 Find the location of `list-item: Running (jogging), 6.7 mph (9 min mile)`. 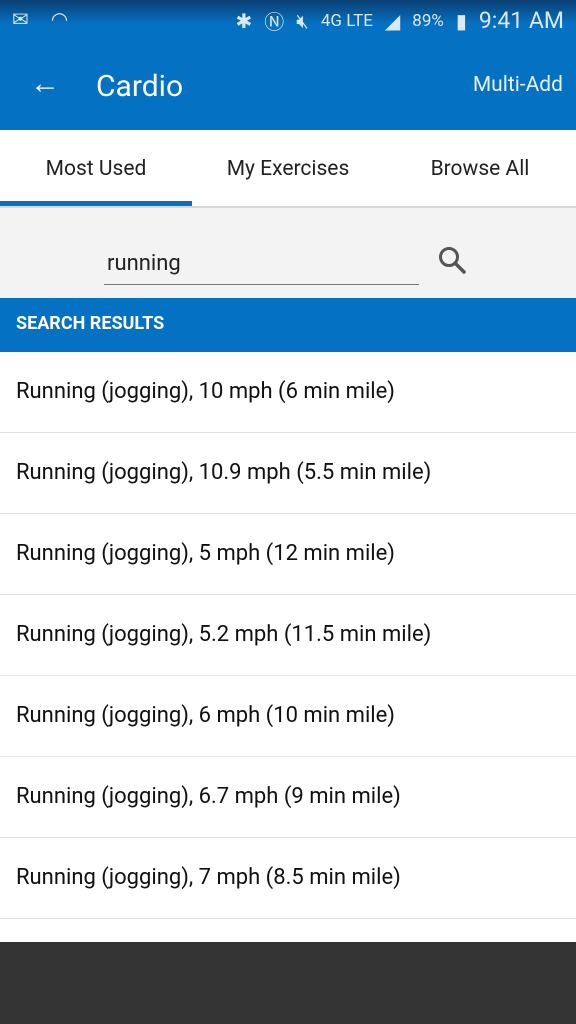

list-item: Running (jogging), 6.7 mph (9 min mile) is located at coordinates (288, 797).